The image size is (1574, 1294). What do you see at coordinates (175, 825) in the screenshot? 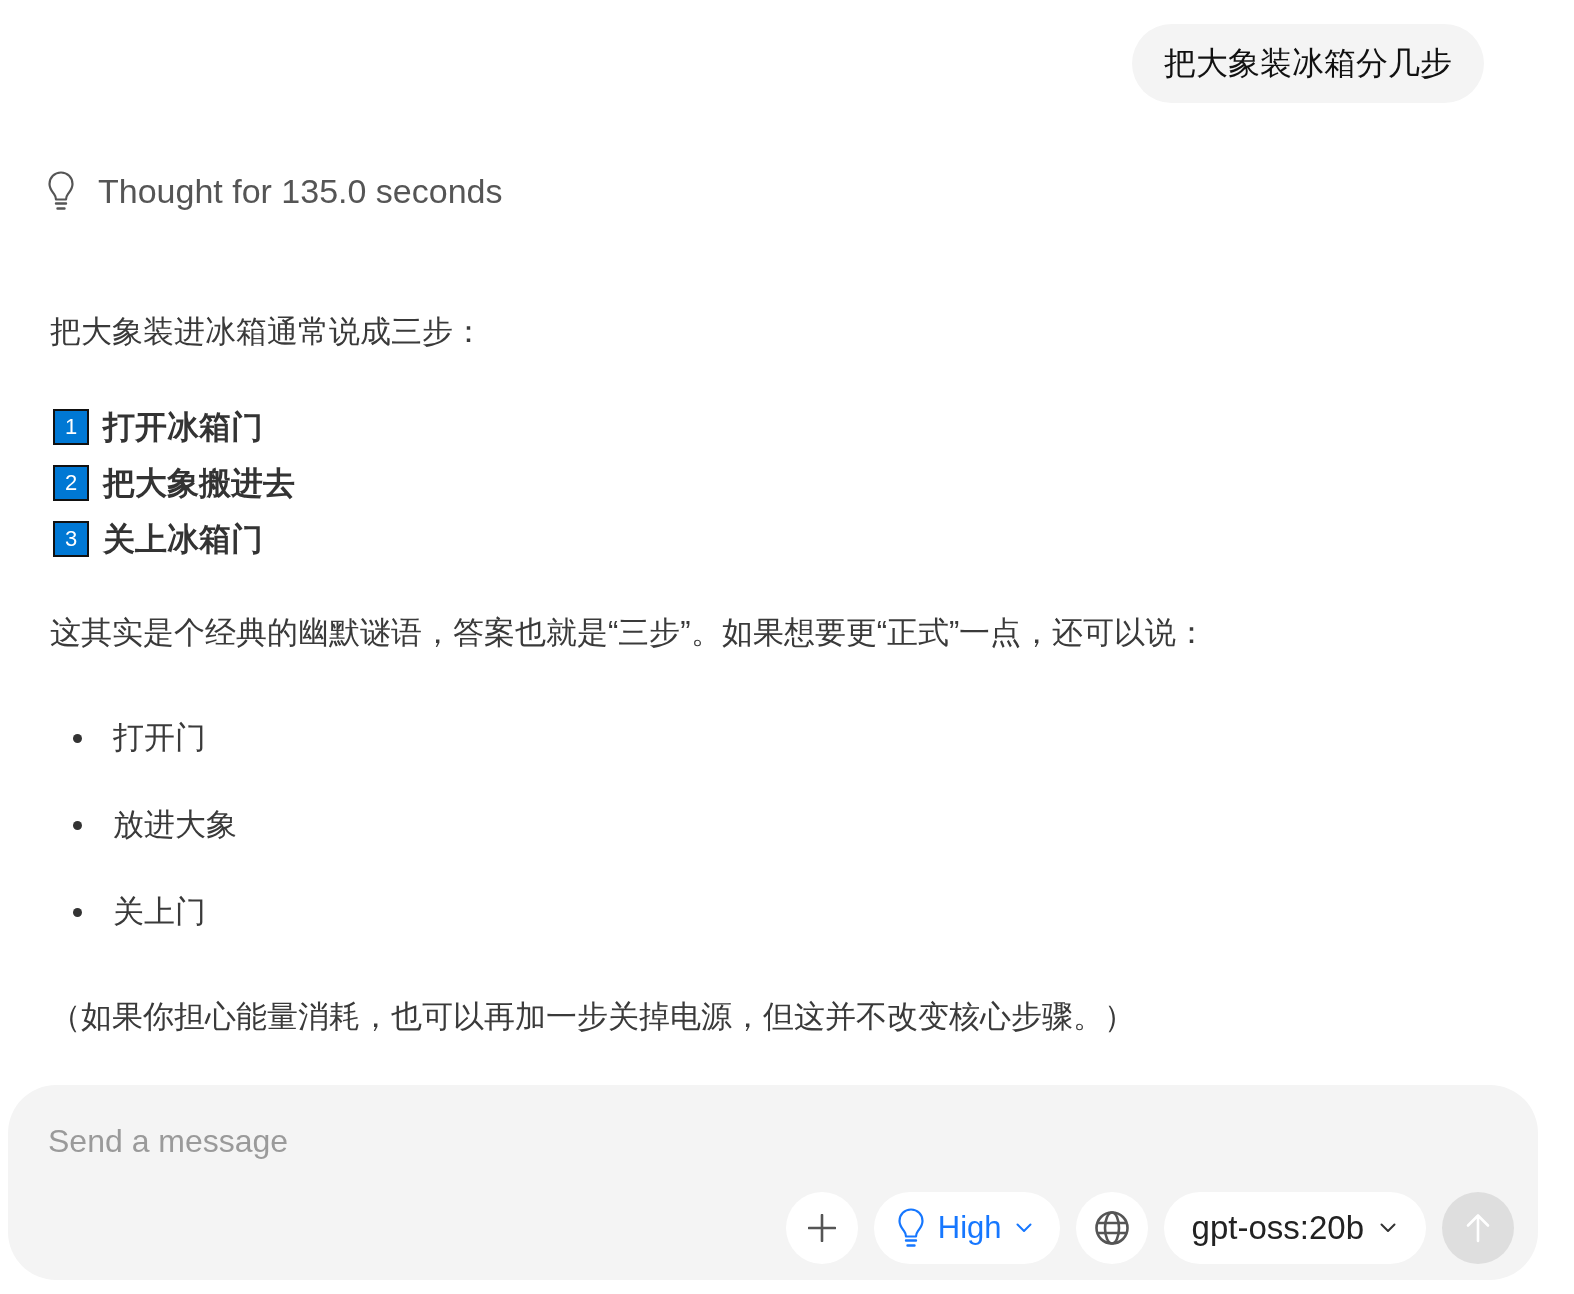
I see `list-item-text: 放进大象` at bounding box center [175, 825].